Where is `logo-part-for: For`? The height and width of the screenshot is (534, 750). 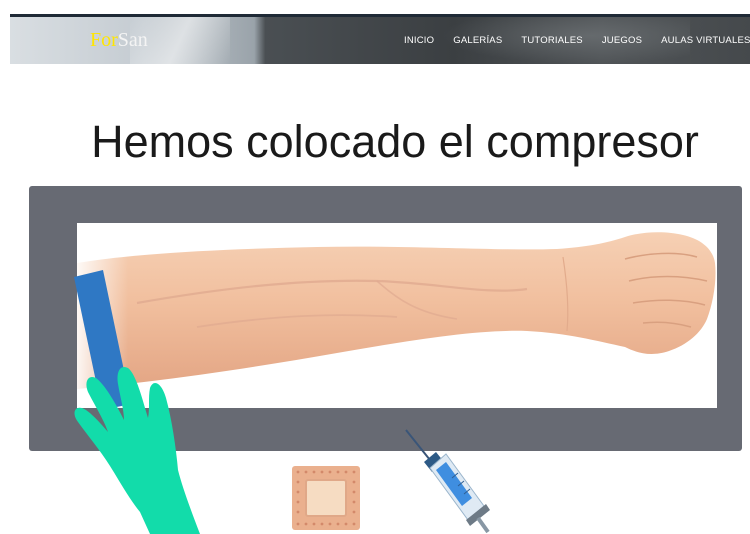 logo-part-for: For is located at coordinates (104, 40).